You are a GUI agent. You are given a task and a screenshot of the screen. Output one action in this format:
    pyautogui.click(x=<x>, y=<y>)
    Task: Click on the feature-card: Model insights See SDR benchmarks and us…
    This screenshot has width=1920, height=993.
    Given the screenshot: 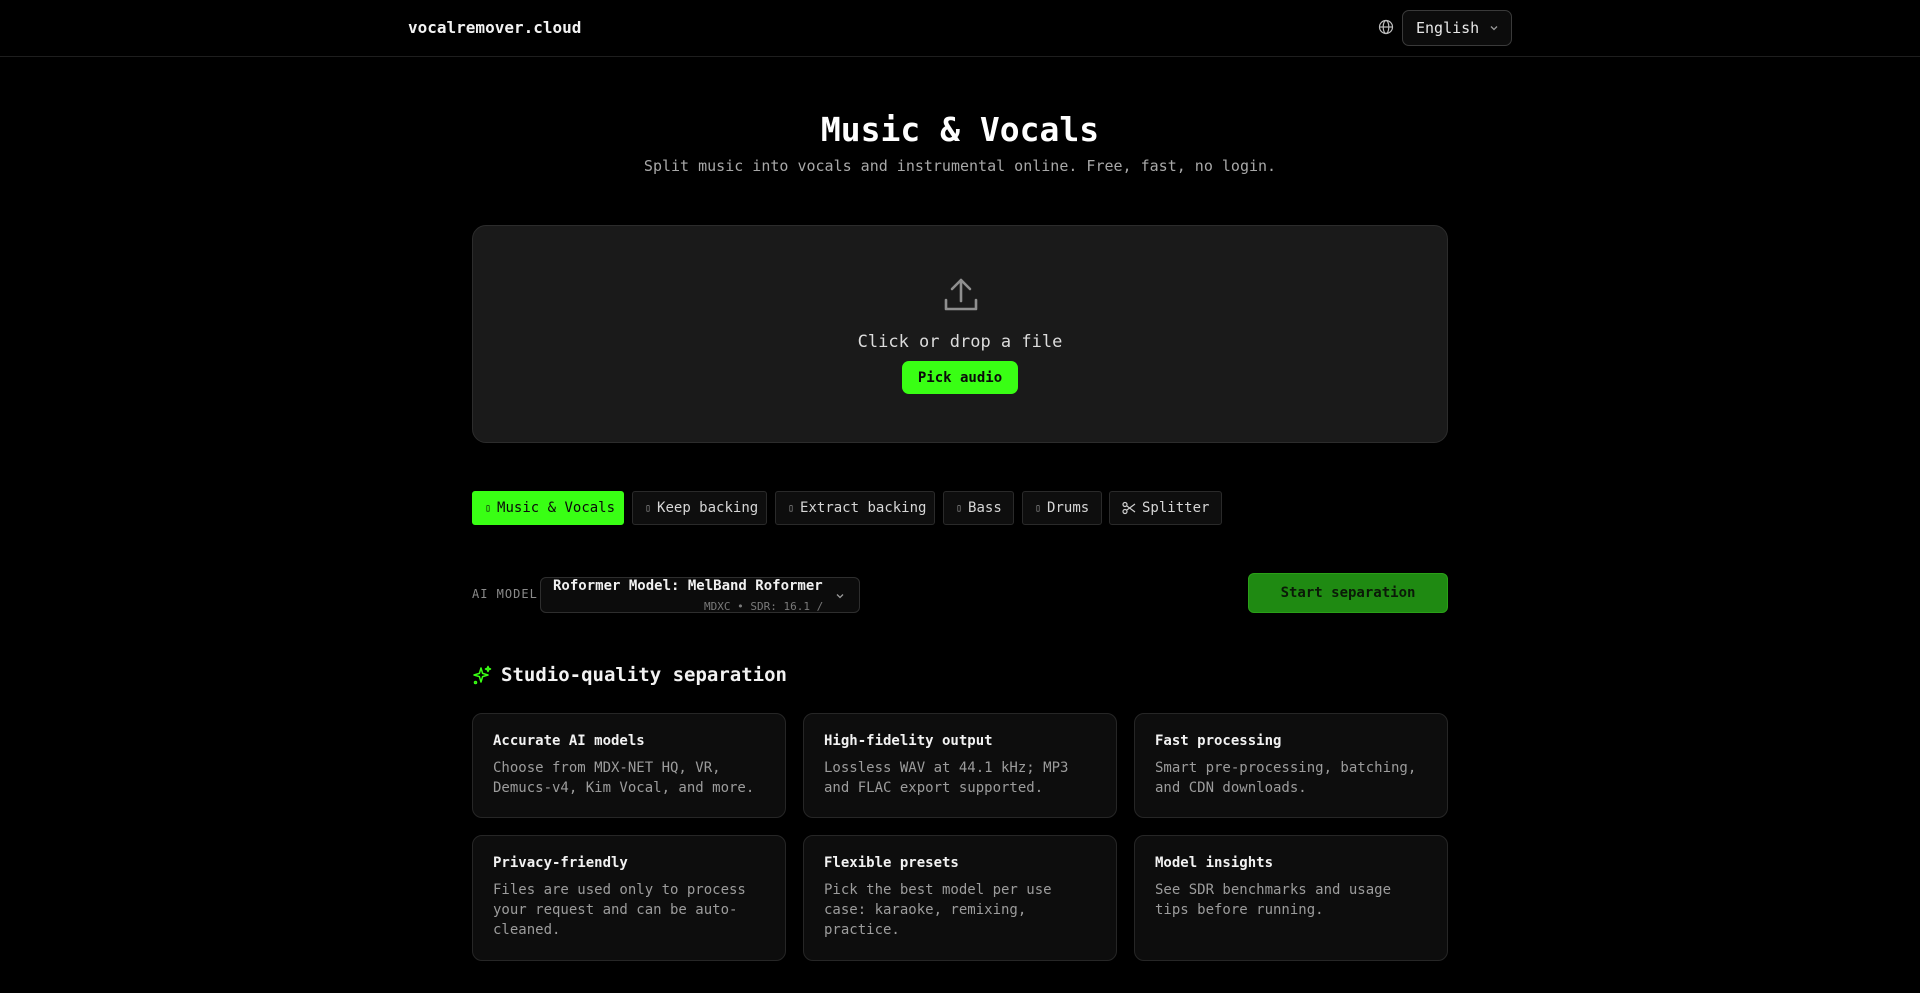 What is the action you would take?
    pyautogui.click(x=1291, y=898)
    